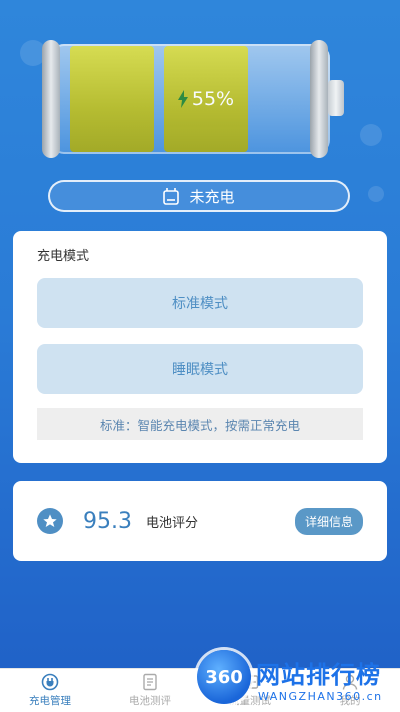 The height and width of the screenshot is (712, 400). What do you see at coordinates (200, 369) in the screenshot?
I see `sleep-mode-button: 睡眠模式` at bounding box center [200, 369].